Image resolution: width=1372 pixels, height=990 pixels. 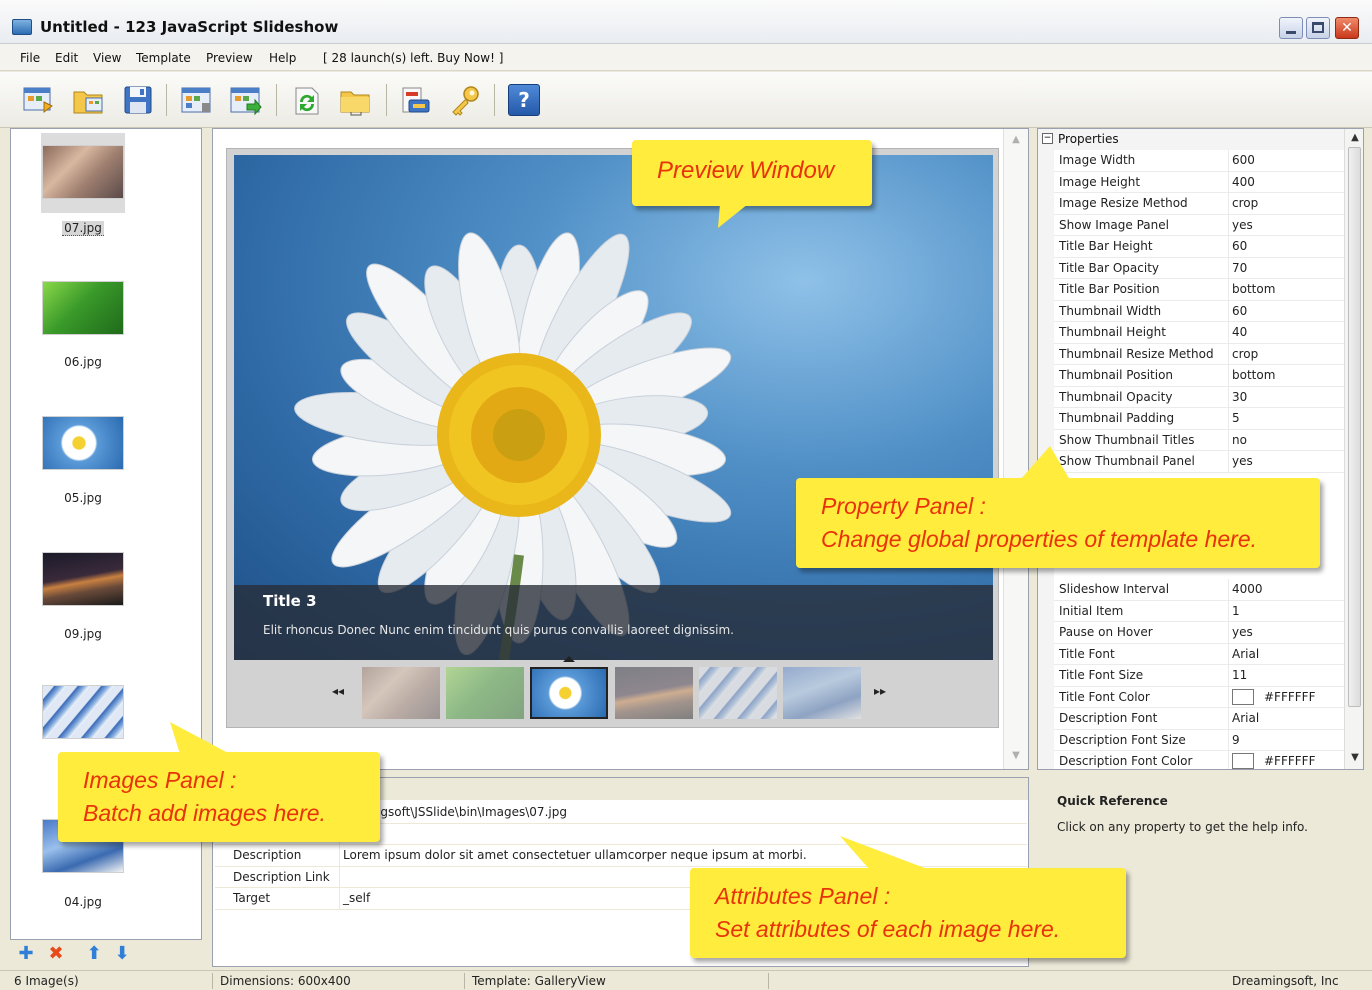 What do you see at coordinates (1047, 138) in the screenshot?
I see `collapse-icon: −` at bounding box center [1047, 138].